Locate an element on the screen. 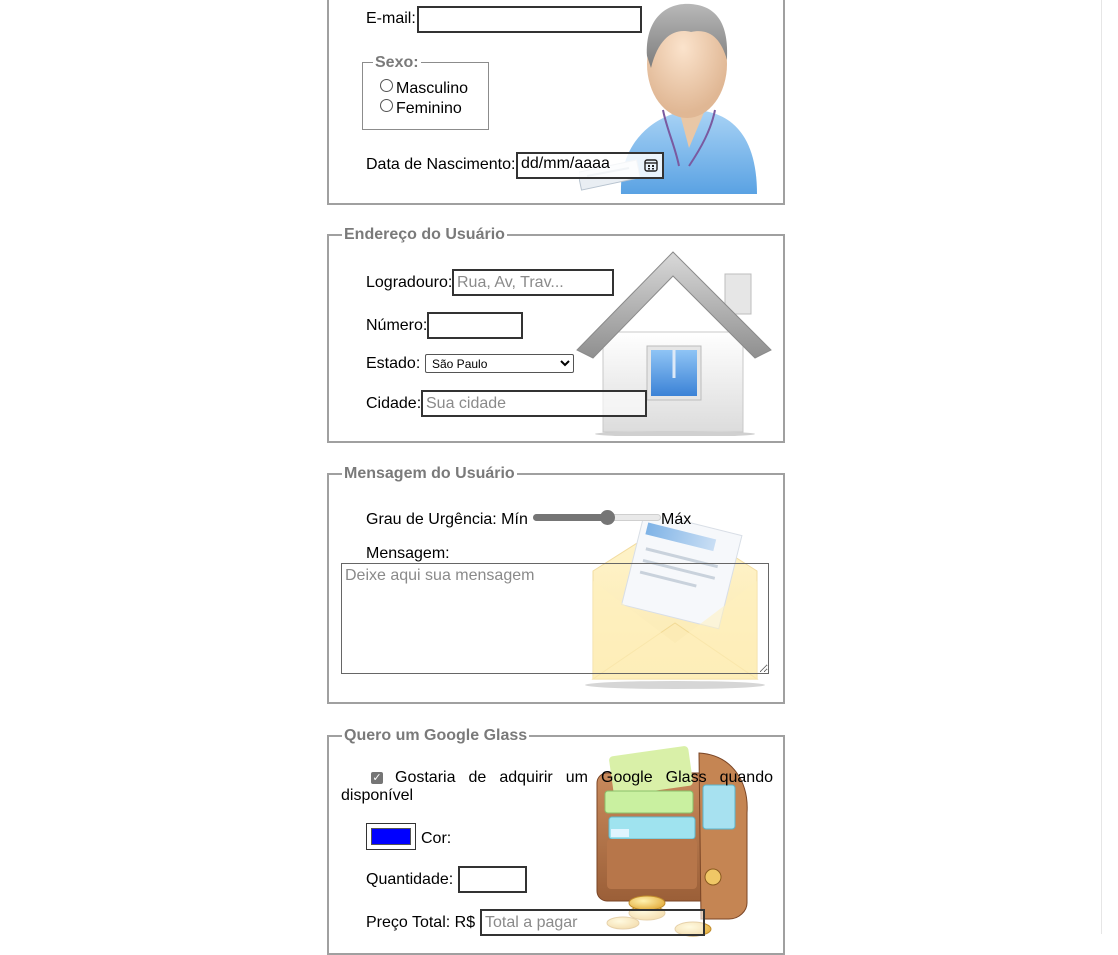 Image resolution: width=1118 pixels, height=955 pixels. urgency-slider is located at coordinates (597, 517).